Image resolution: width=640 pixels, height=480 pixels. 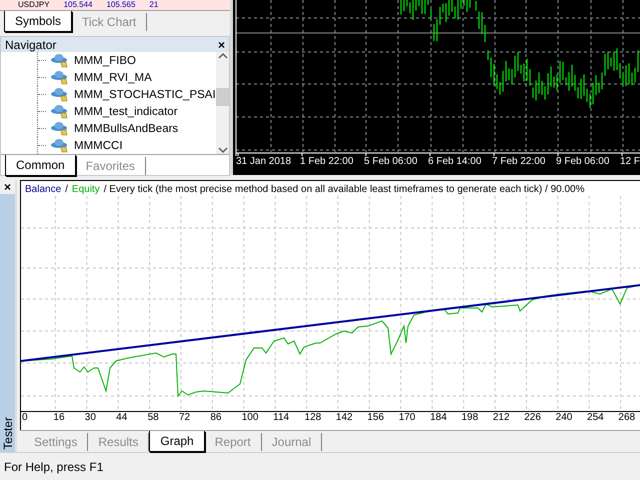 I want to click on axis-label: 58, so click(x=154, y=418).